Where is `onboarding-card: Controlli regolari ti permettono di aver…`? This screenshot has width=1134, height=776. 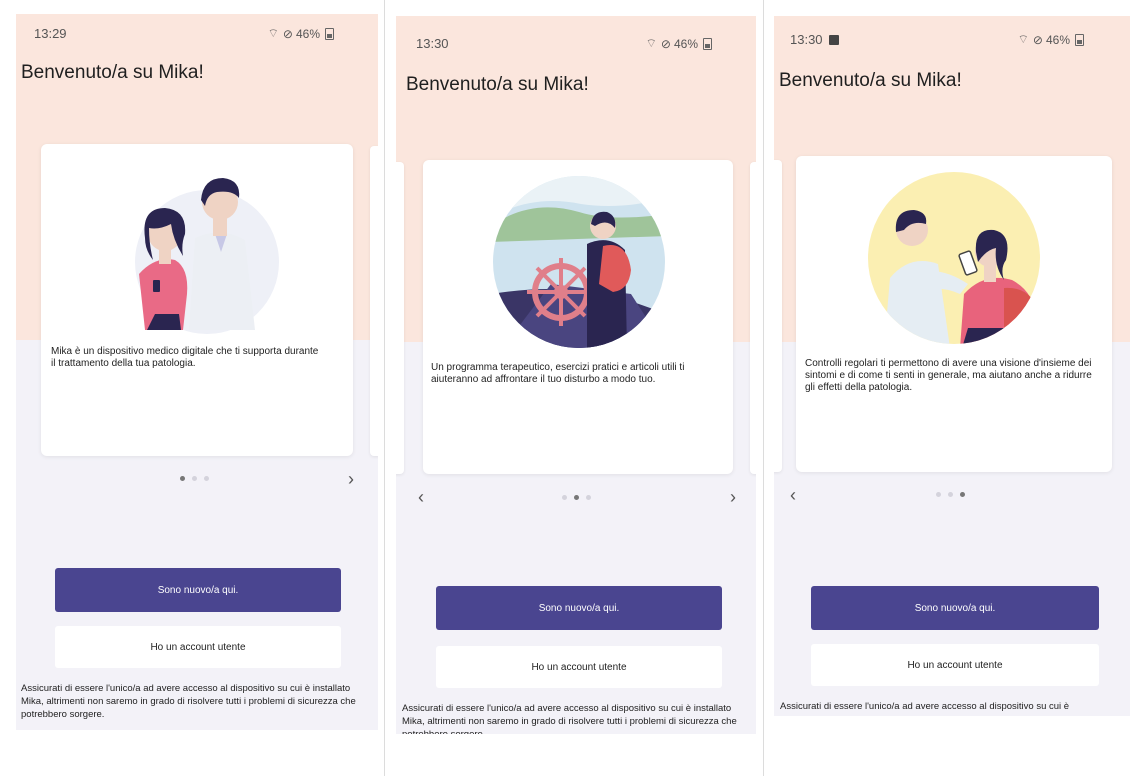
onboarding-card: Controlli regolari ti permettono di aver… is located at coordinates (954, 314).